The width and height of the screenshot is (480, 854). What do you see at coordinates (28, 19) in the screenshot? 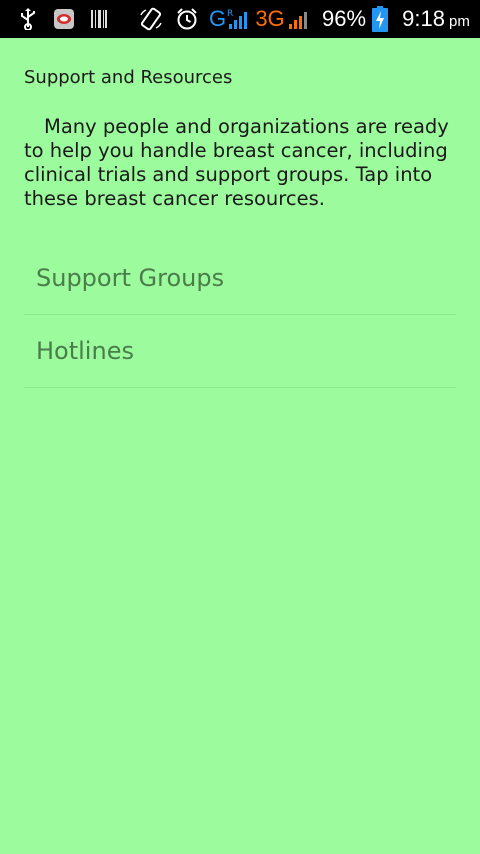
I see `usb-icon` at bounding box center [28, 19].